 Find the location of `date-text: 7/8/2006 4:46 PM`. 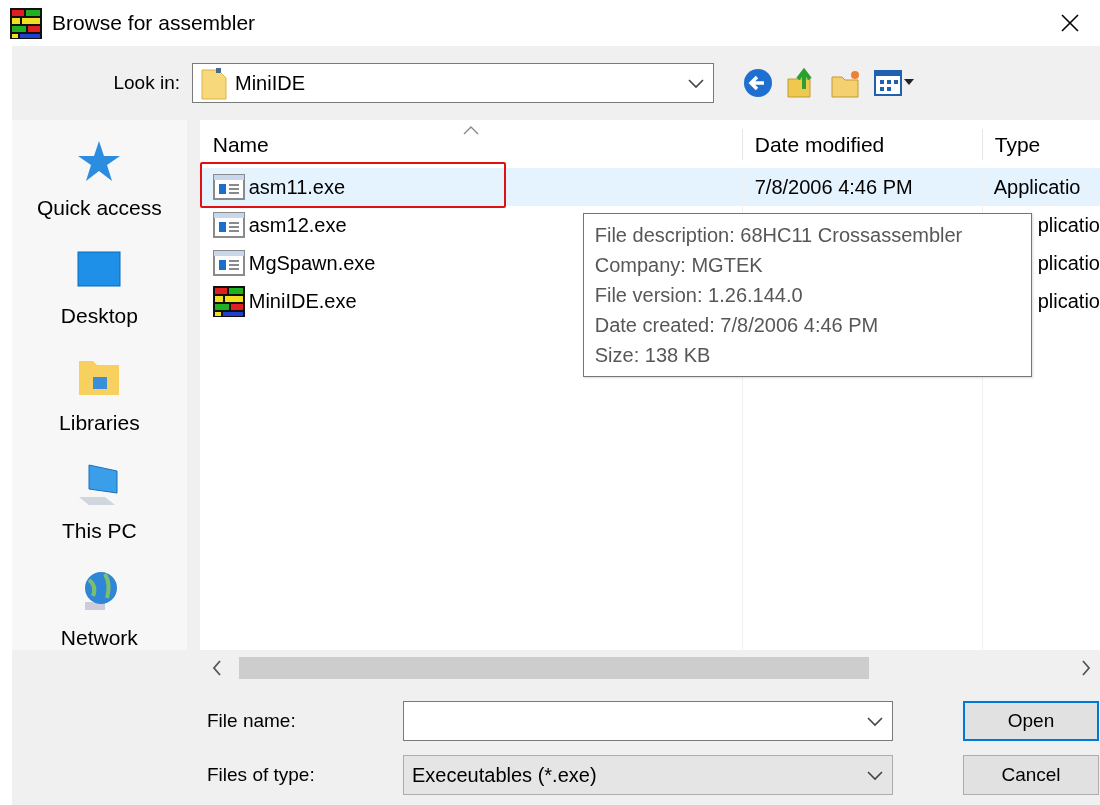

date-text: 7/8/2006 4:46 PM is located at coordinates (833, 187).